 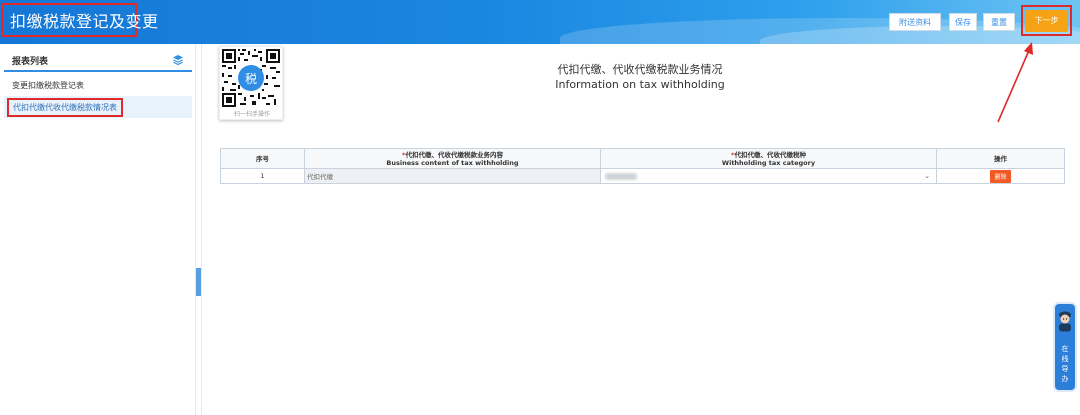 What do you see at coordinates (915, 22) in the screenshot?
I see `attach-materials-button: 附送资料` at bounding box center [915, 22].